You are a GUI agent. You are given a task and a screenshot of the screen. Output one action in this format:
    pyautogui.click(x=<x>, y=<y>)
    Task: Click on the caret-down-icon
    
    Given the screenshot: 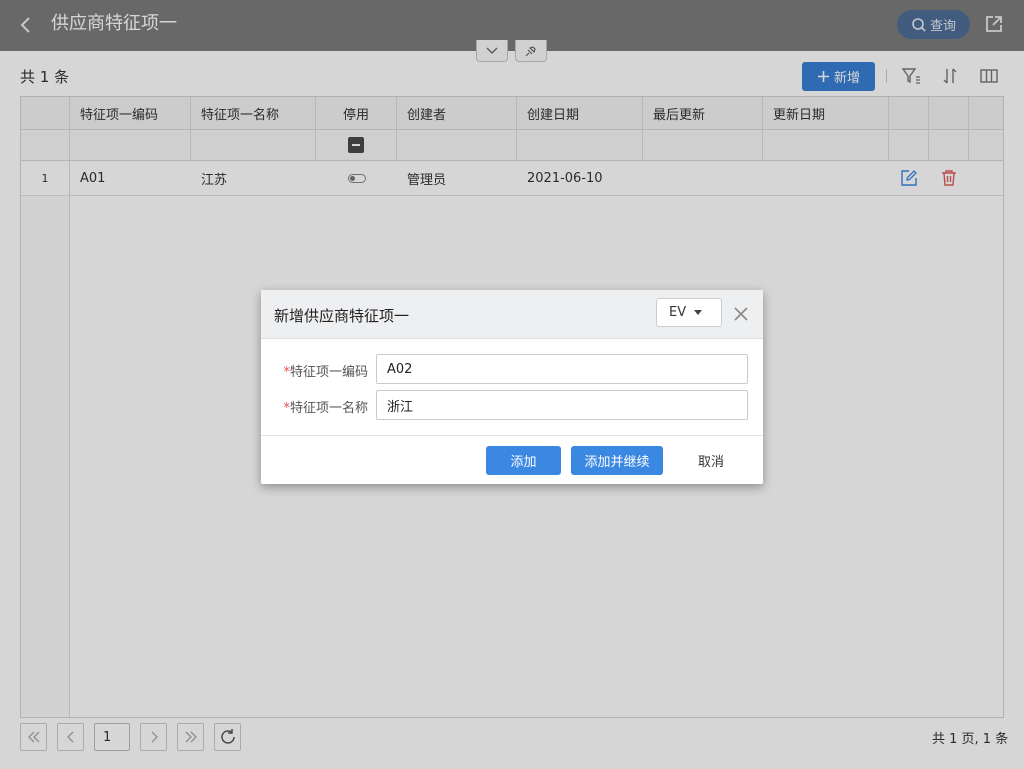 What is the action you would take?
    pyautogui.click(x=698, y=312)
    